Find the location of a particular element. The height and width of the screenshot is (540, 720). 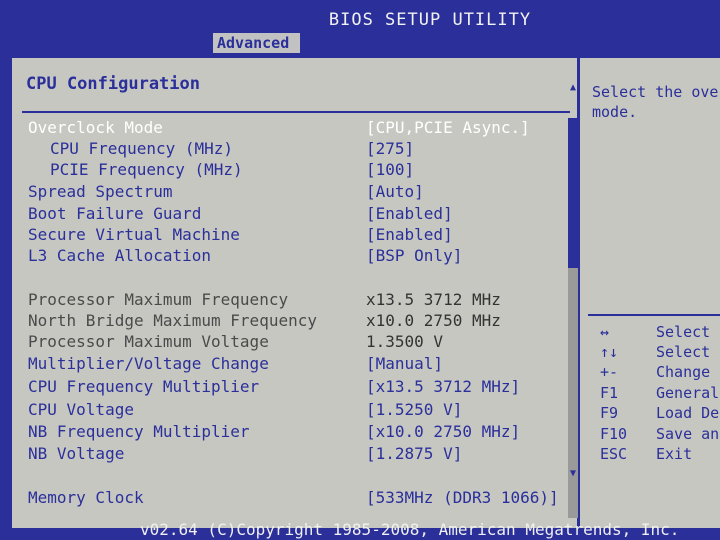

setting-value: [Manual] is located at coordinates (404, 363).